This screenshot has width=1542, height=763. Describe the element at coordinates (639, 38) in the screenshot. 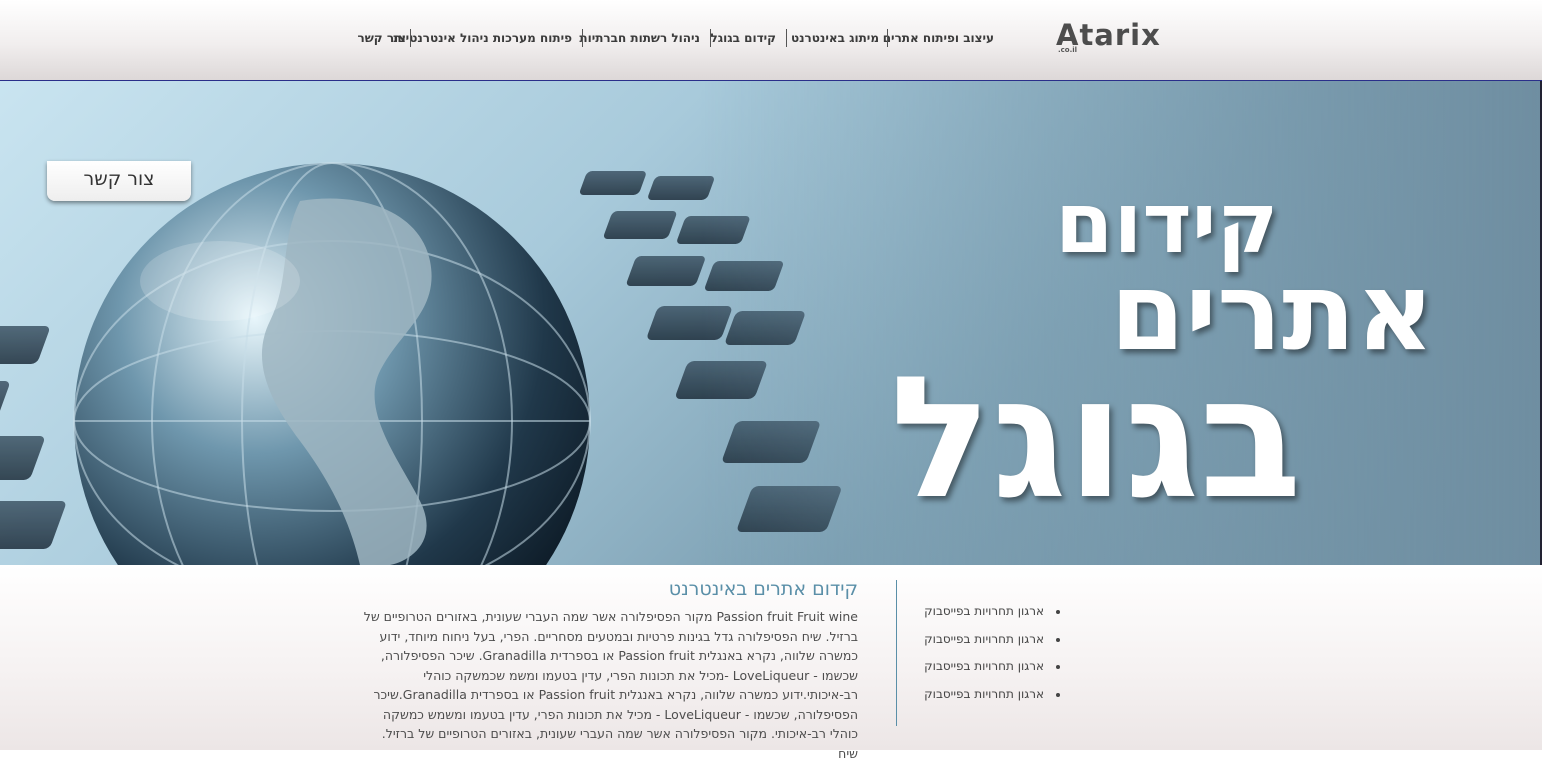

I see `nav-social-networks: ניהול רשתות חברתיות` at that location.